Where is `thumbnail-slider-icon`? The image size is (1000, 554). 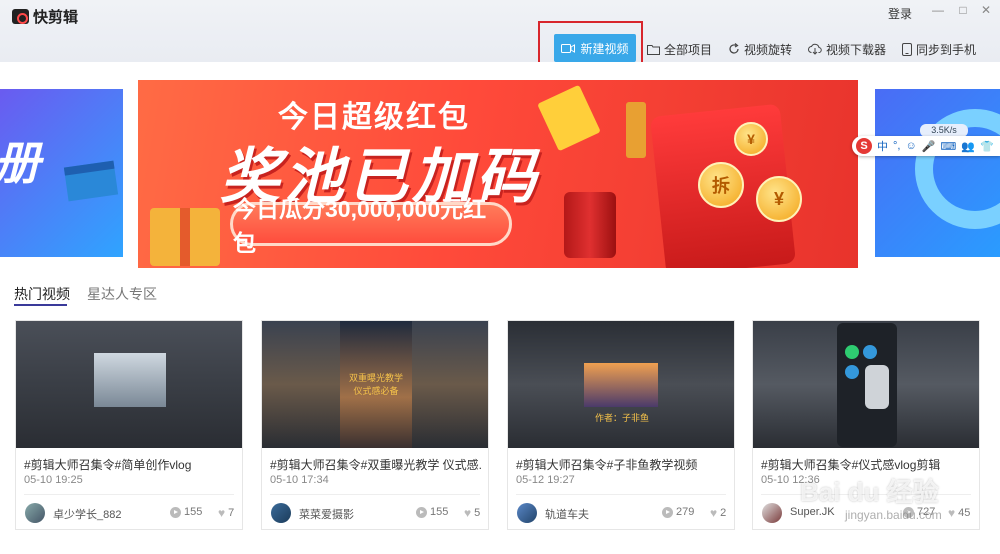 thumbnail-slider-icon is located at coordinates (877, 387).